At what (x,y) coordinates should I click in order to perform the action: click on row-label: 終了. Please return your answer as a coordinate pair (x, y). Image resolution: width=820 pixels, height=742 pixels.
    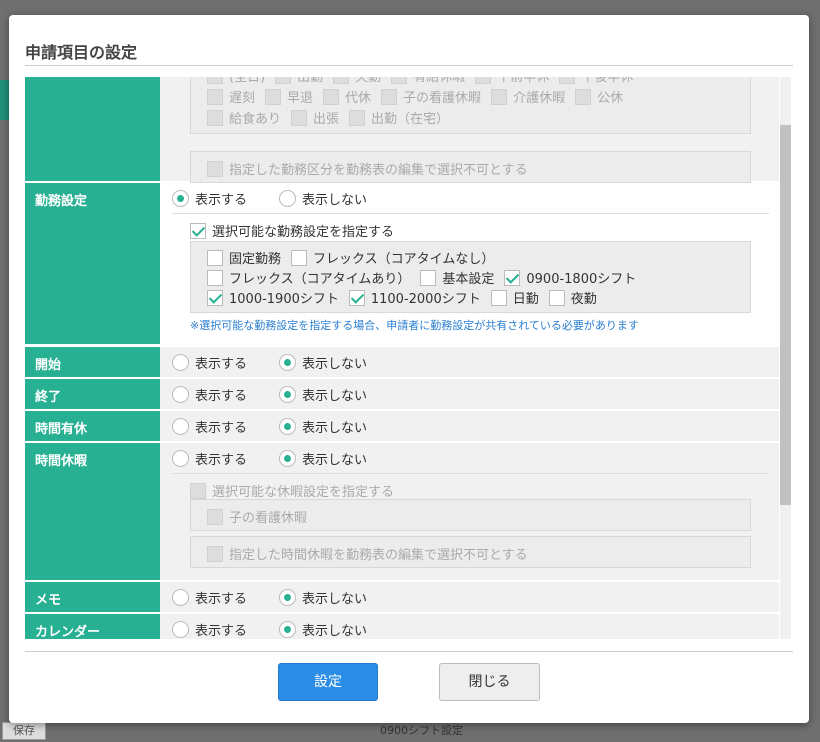
    Looking at the image, I should click on (92, 394).